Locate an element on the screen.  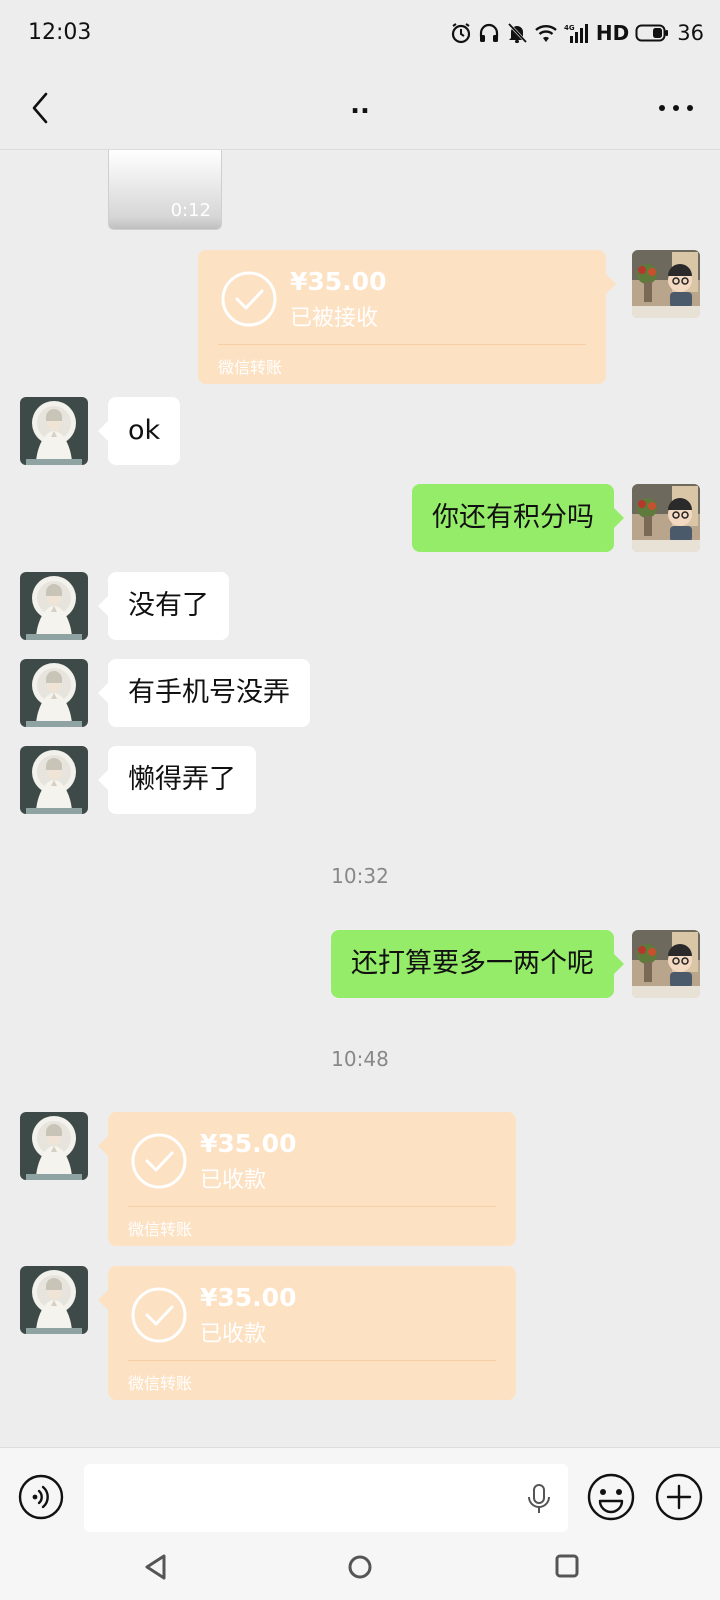
more-functions-button is located at coordinates (679, 1497).